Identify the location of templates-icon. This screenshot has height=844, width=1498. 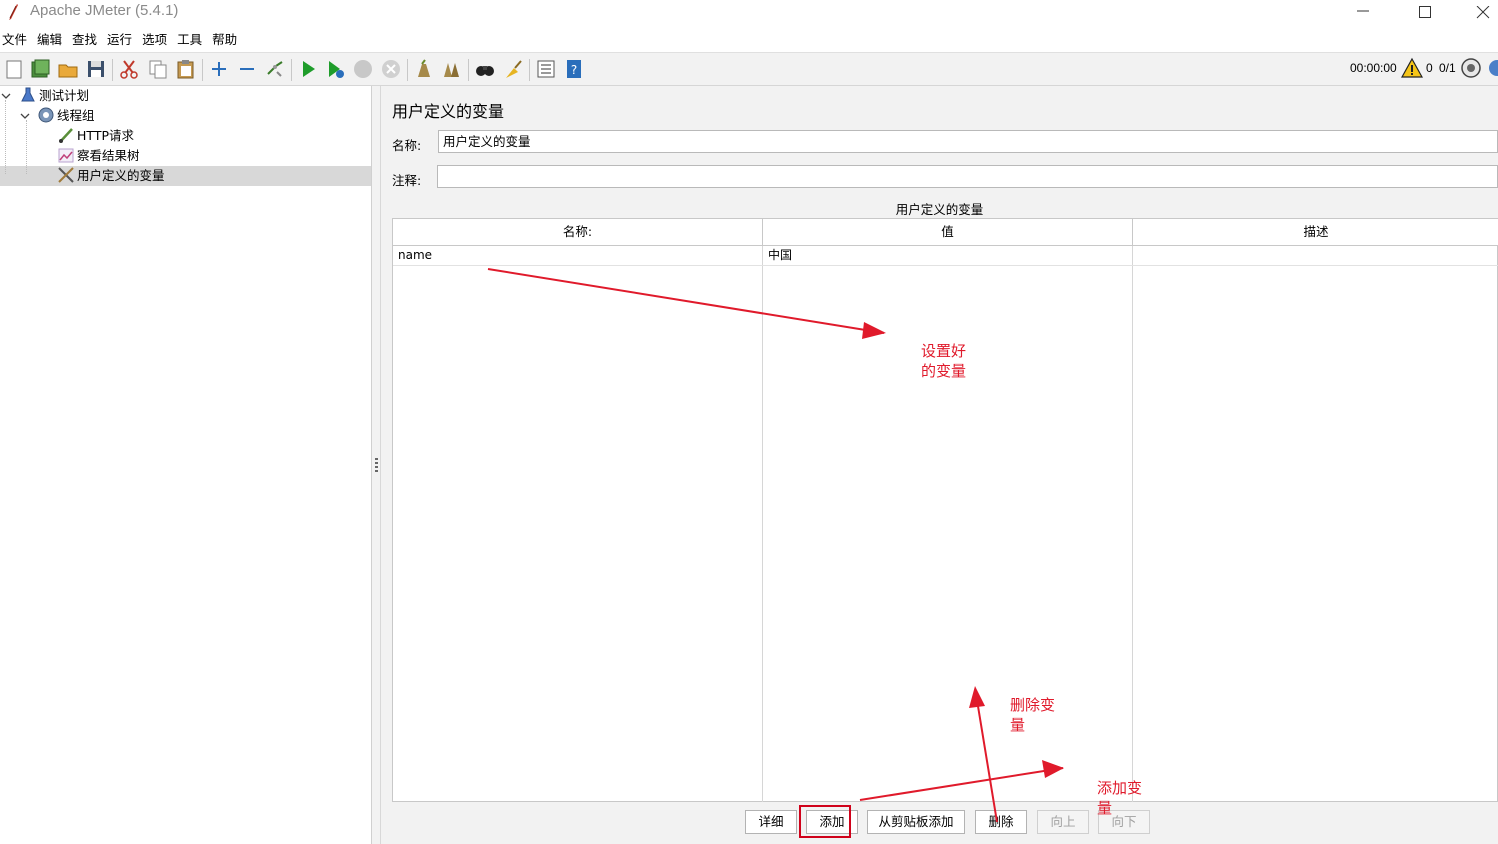
(40, 69).